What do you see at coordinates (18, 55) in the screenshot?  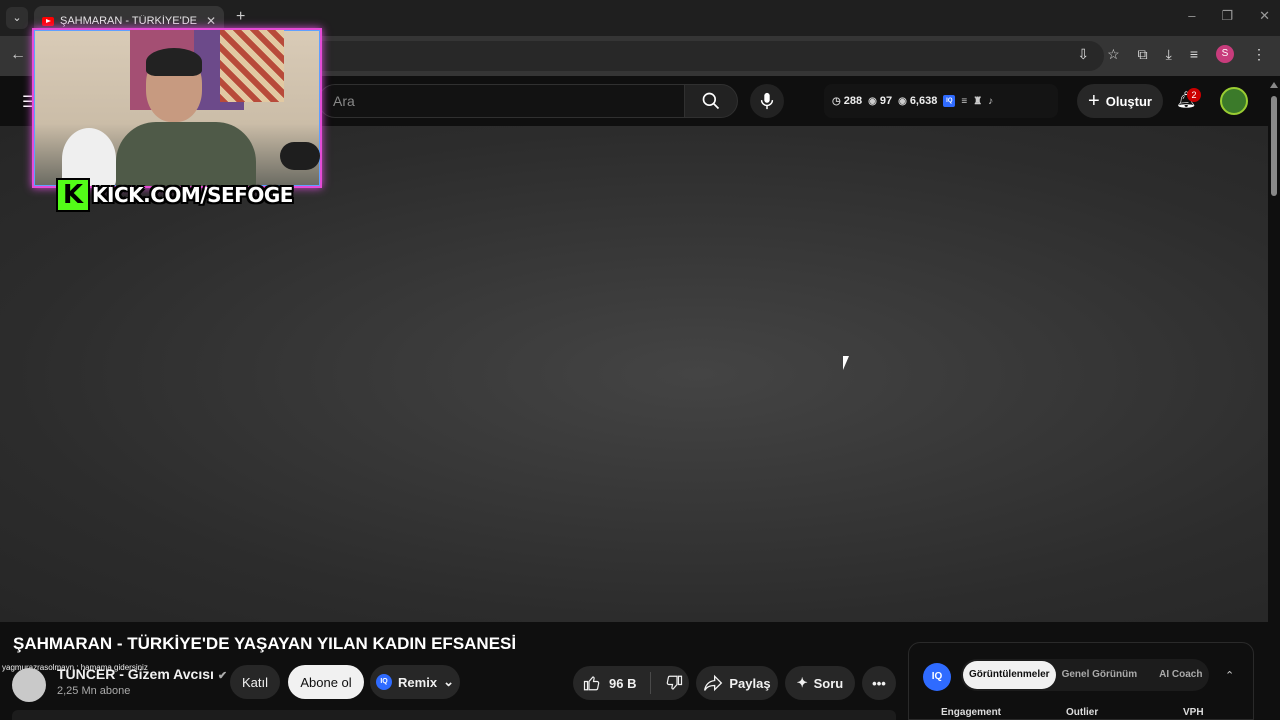 I see `back-arrow-icon: ←` at bounding box center [18, 55].